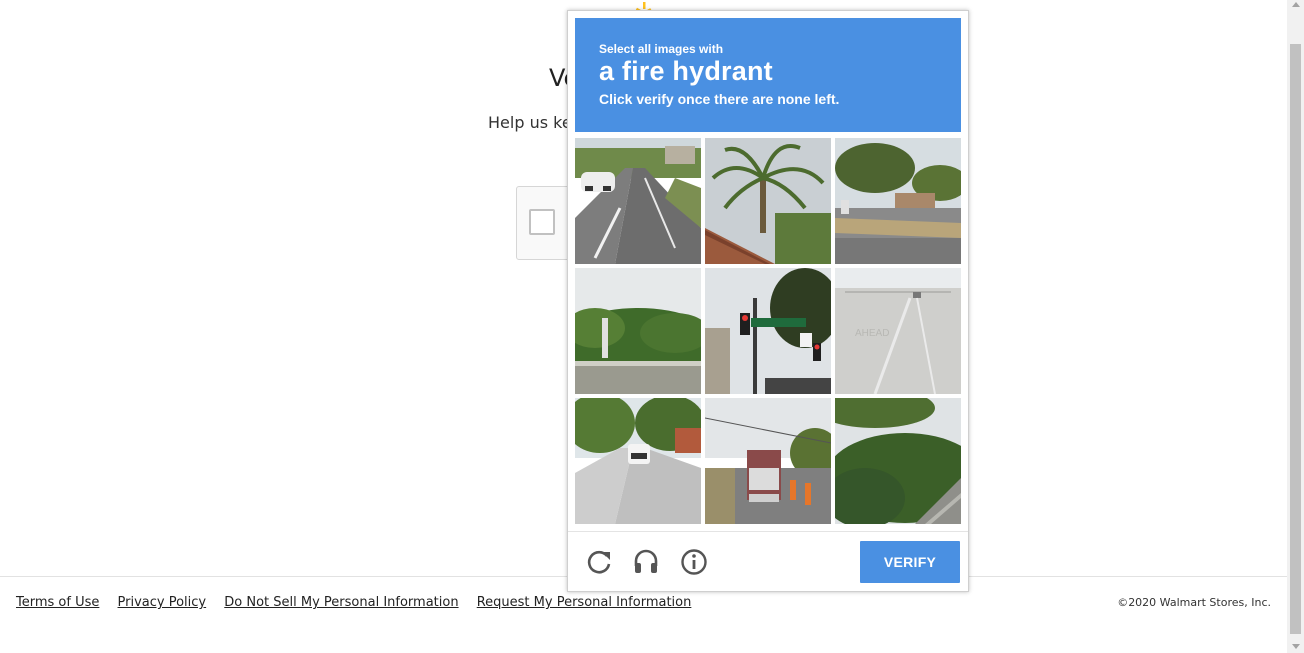 Image resolution: width=1304 pixels, height=653 pixels. I want to click on captcha-tile-road-semi-truck, so click(768, 461).